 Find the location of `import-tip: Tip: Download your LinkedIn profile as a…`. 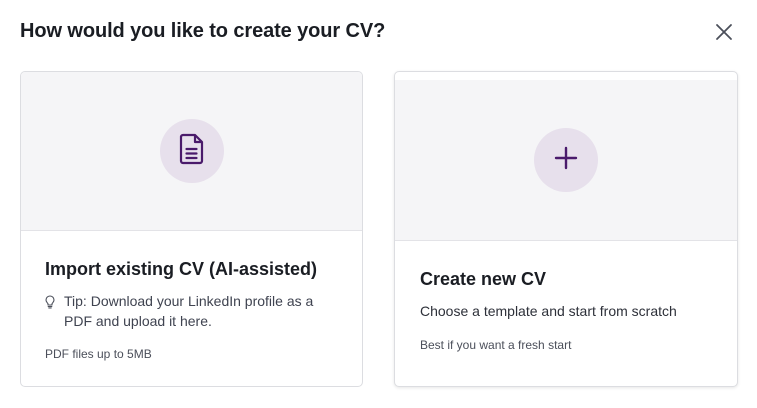

import-tip: Tip: Download your LinkedIn profile as a… is located at coordinates (190, 311).